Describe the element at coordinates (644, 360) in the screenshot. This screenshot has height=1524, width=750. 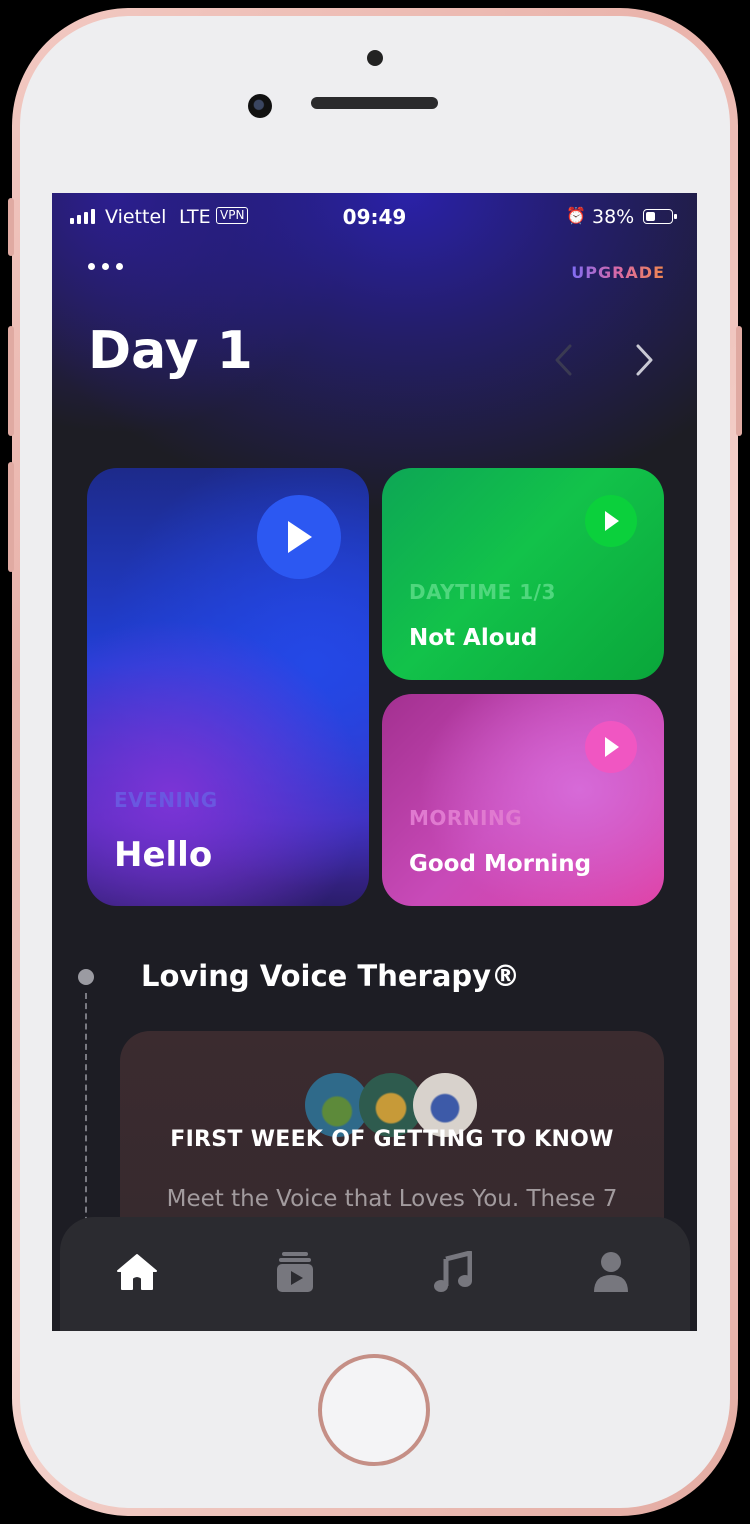
I see `chevron-right-icon` at that location.